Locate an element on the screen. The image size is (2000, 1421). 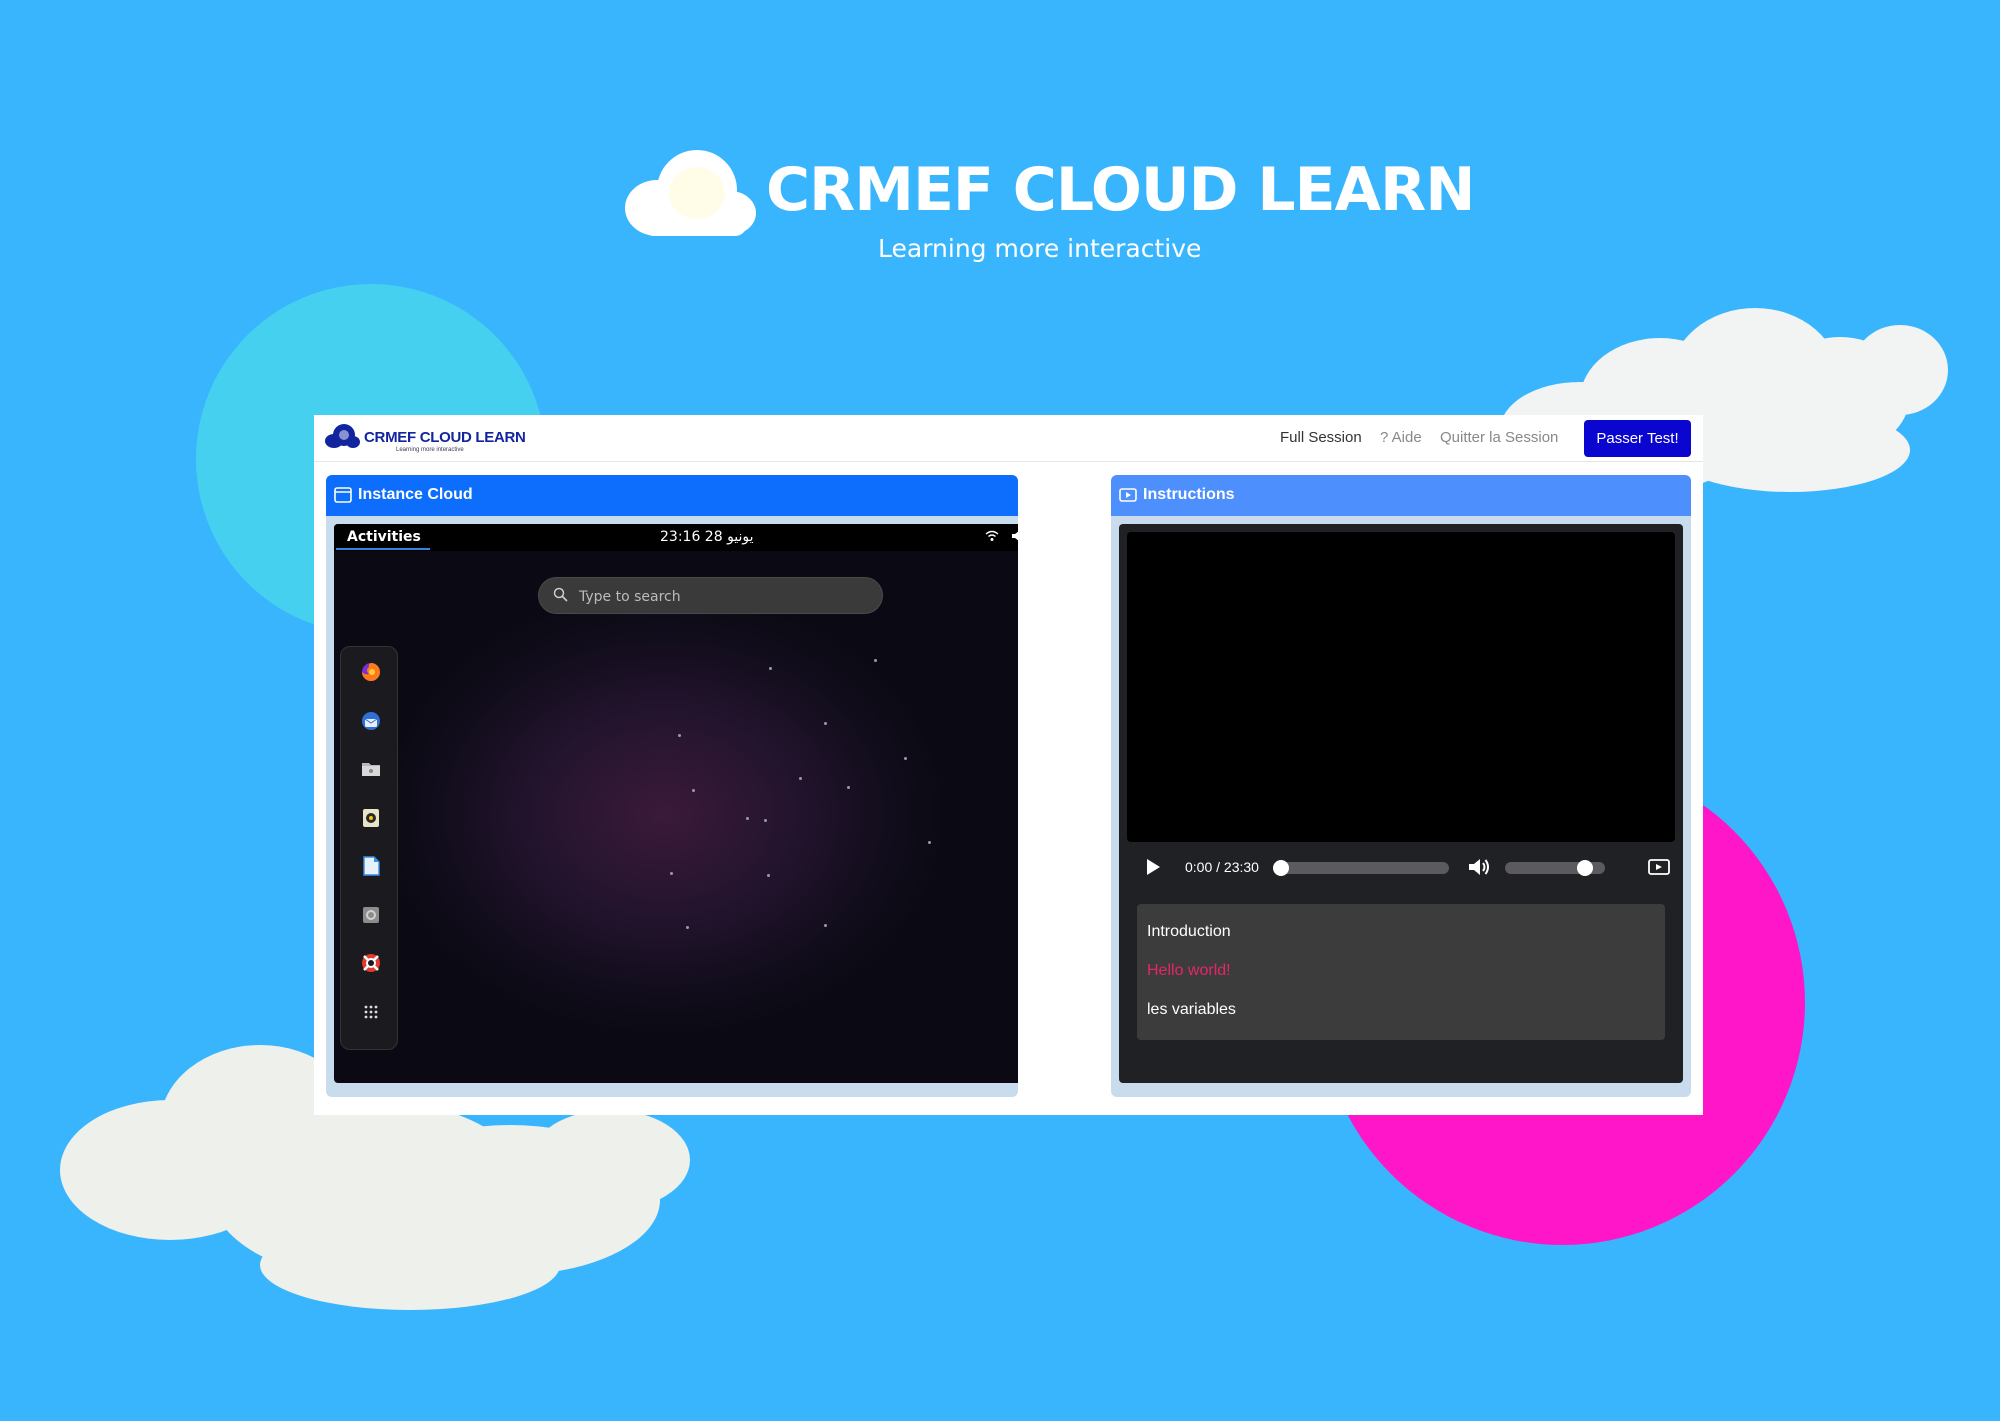
files-icon is located at coordinates (371, 769).